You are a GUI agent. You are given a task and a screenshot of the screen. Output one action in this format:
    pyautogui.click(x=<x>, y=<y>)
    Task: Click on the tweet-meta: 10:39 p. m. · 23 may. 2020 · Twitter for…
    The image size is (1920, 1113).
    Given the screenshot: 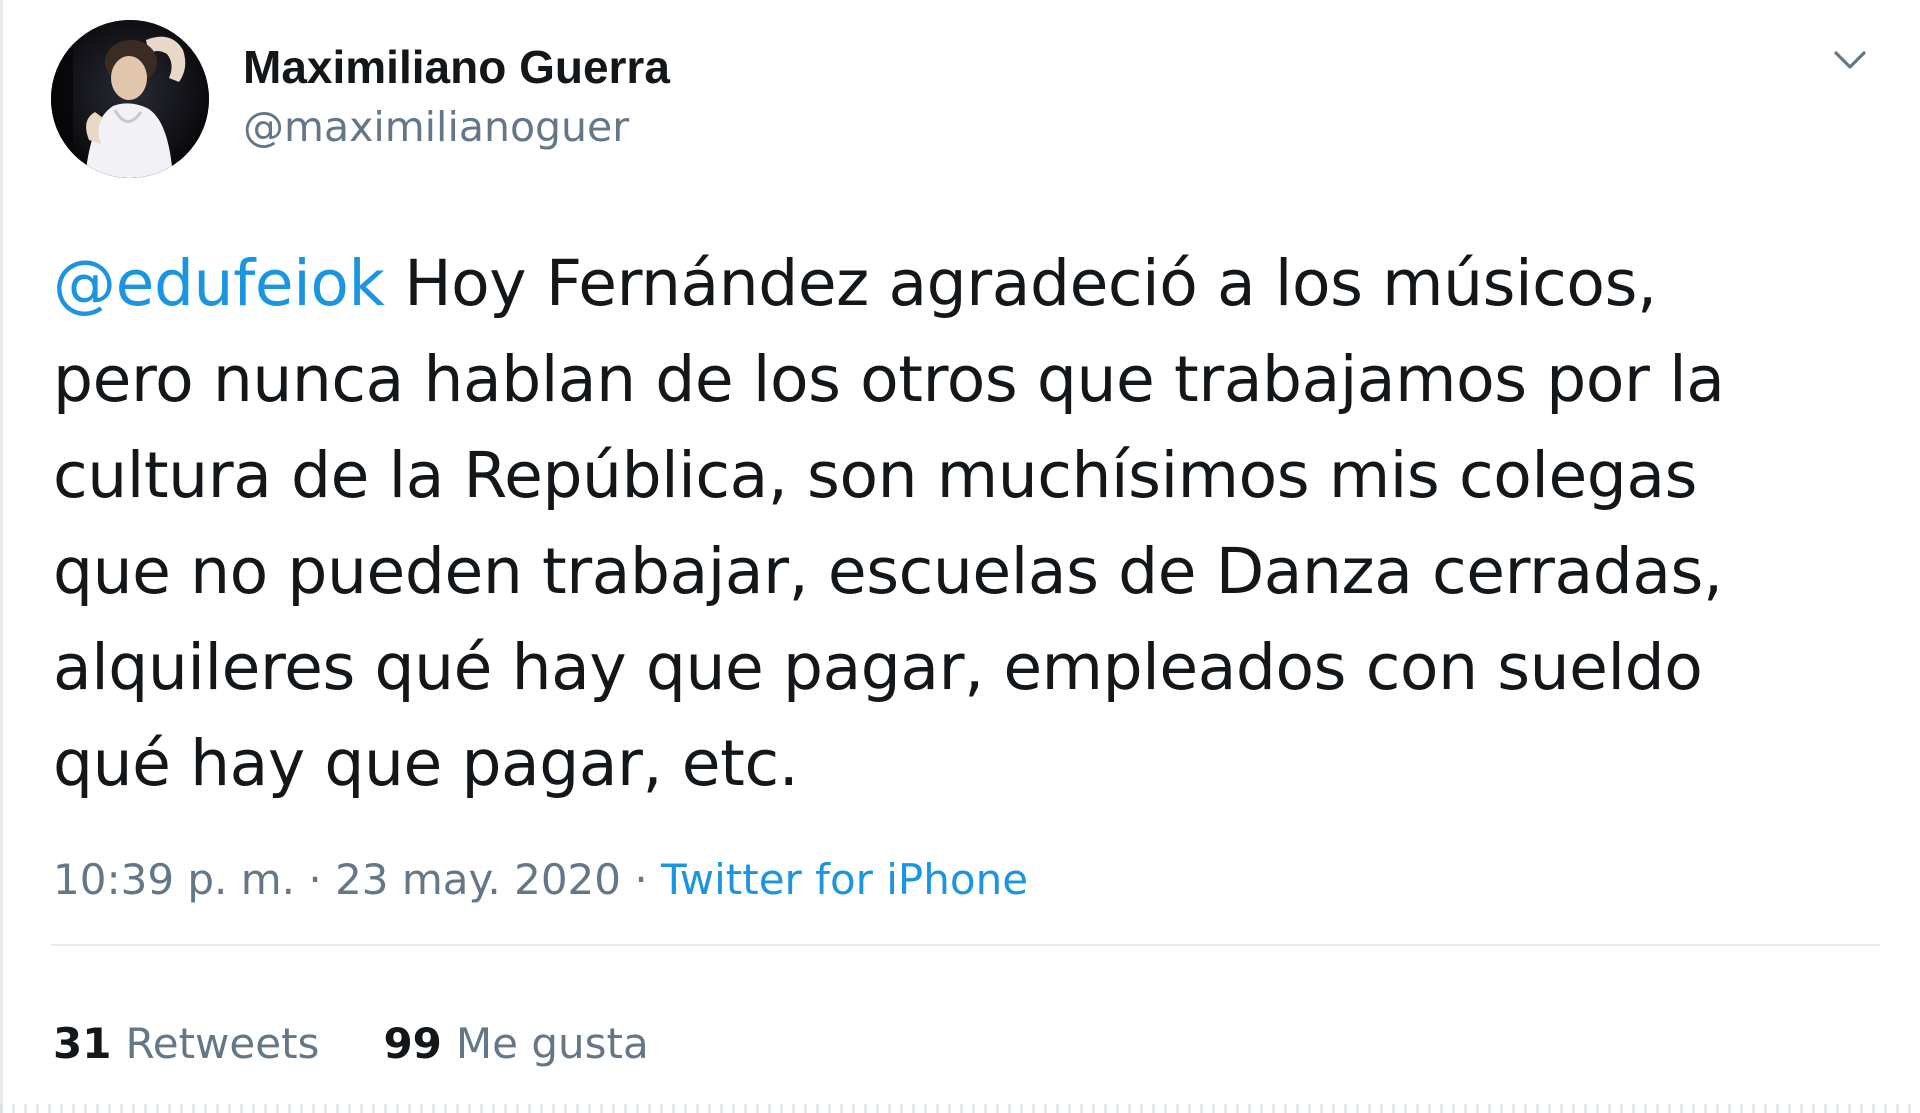 What is the action you would take?
    pyautogui.click(x=540, y=880)
    